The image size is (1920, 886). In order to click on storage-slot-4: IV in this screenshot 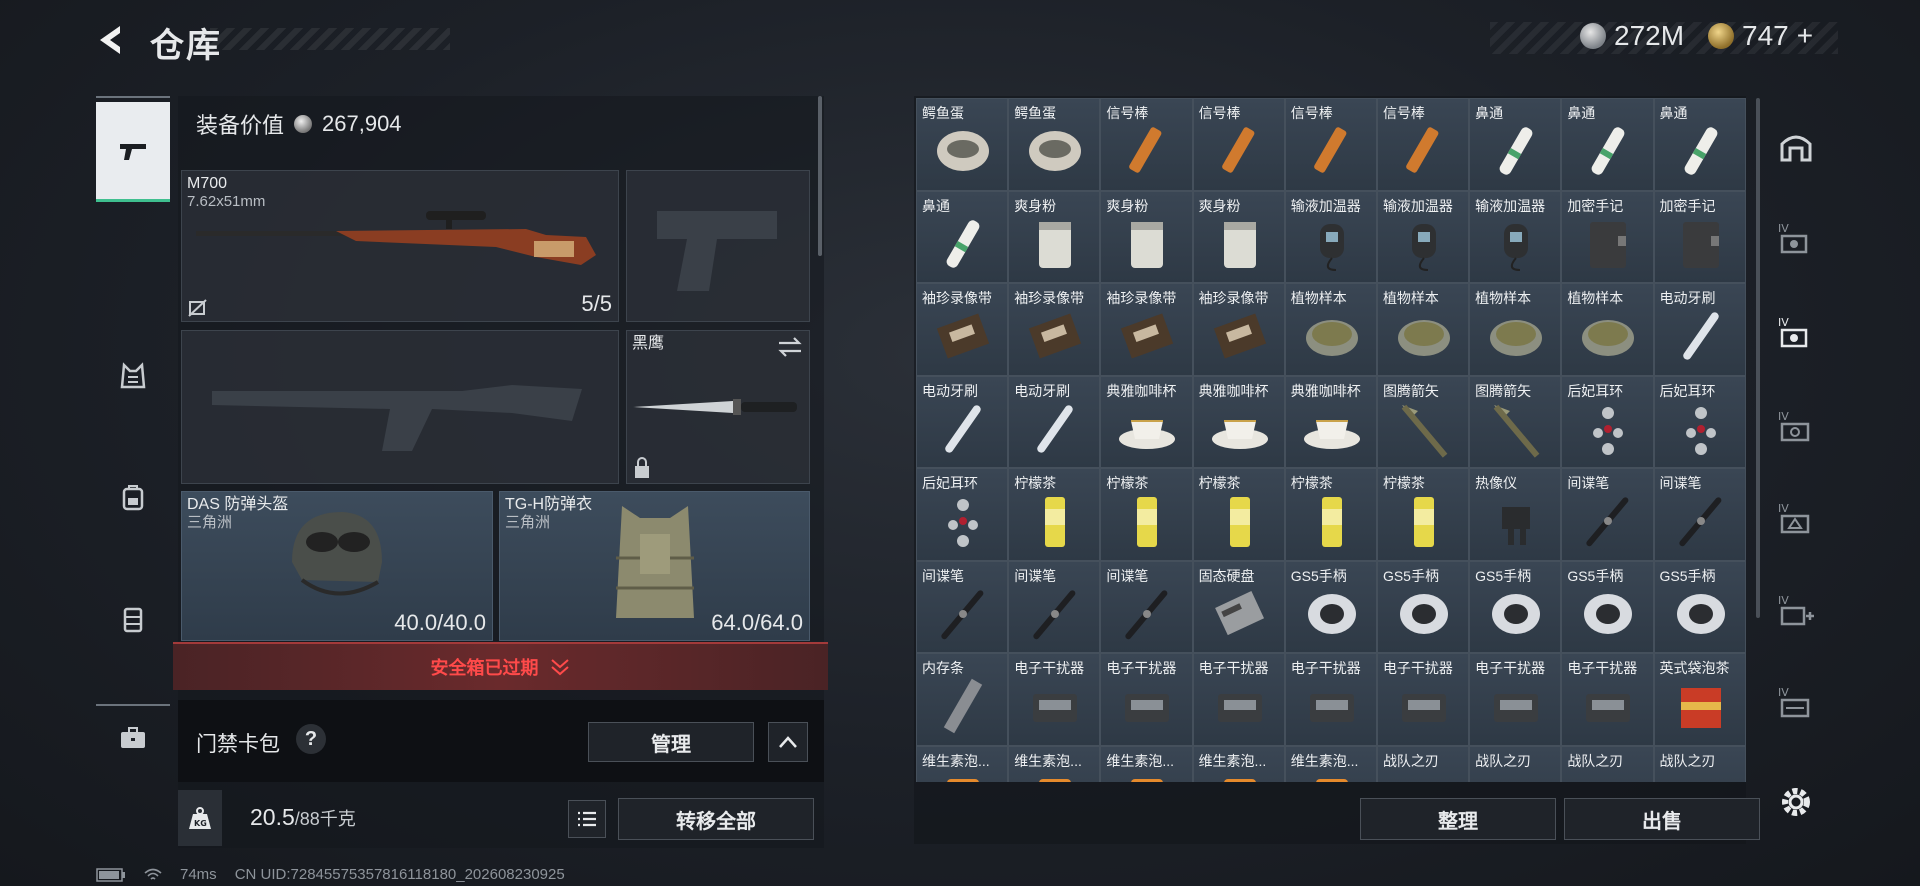, I will do `click(1796, 518)`.